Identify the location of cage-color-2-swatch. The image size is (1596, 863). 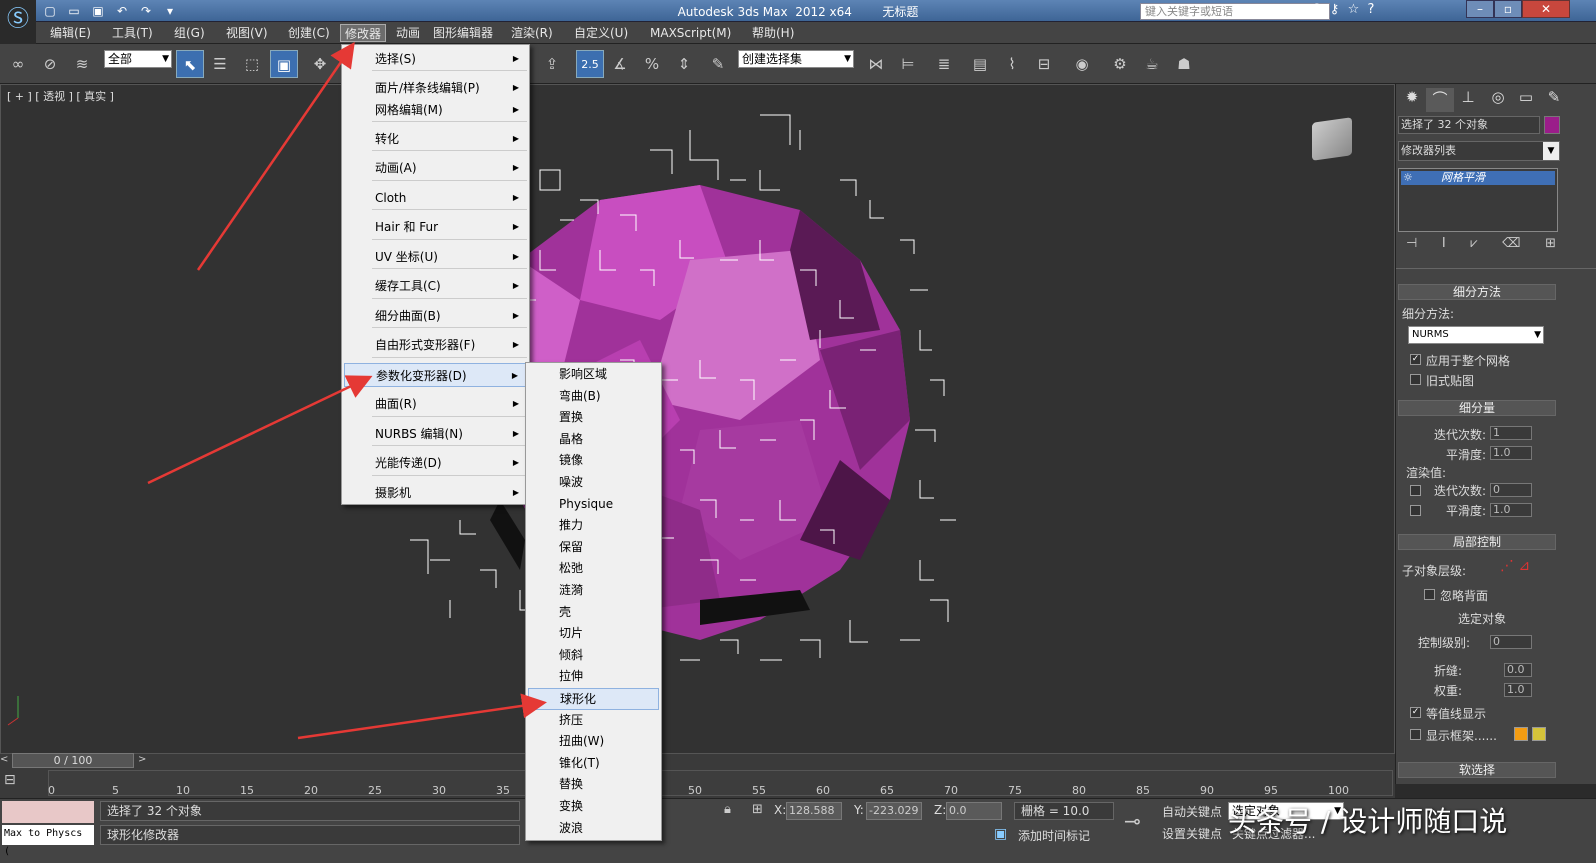
(1539, 734).